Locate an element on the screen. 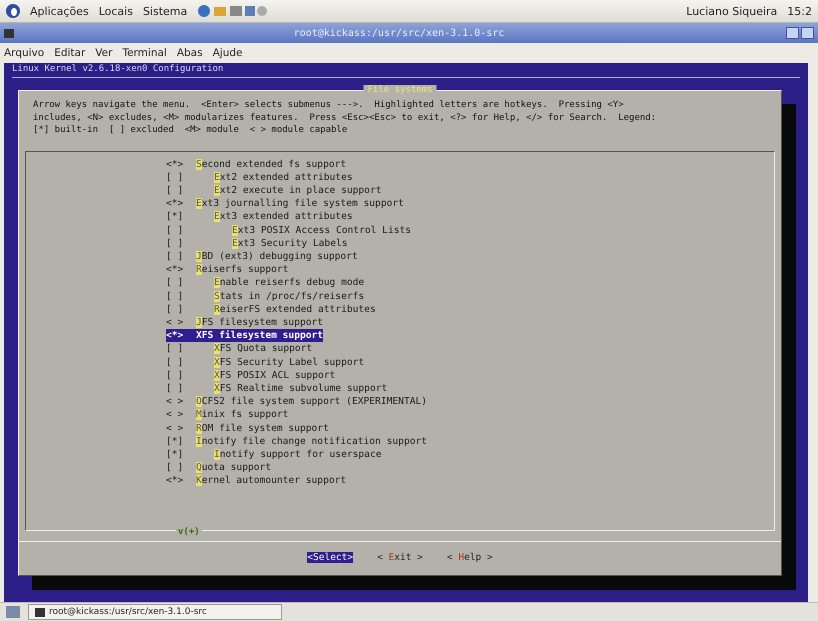  help-text: [*] built-in [ ] excluded <M> module < > module capable is located at coordinates (190, 130).